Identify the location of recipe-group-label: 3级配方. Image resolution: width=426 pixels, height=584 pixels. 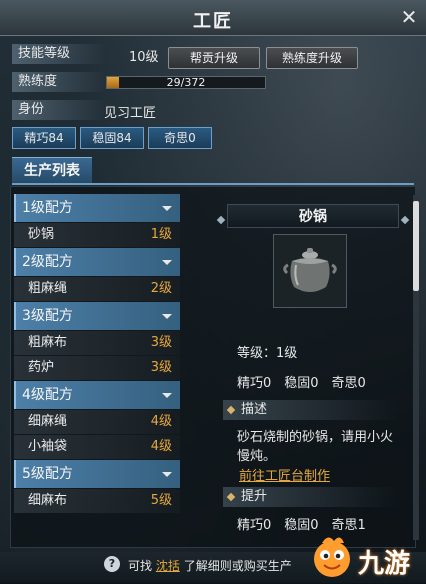
(47, 316).